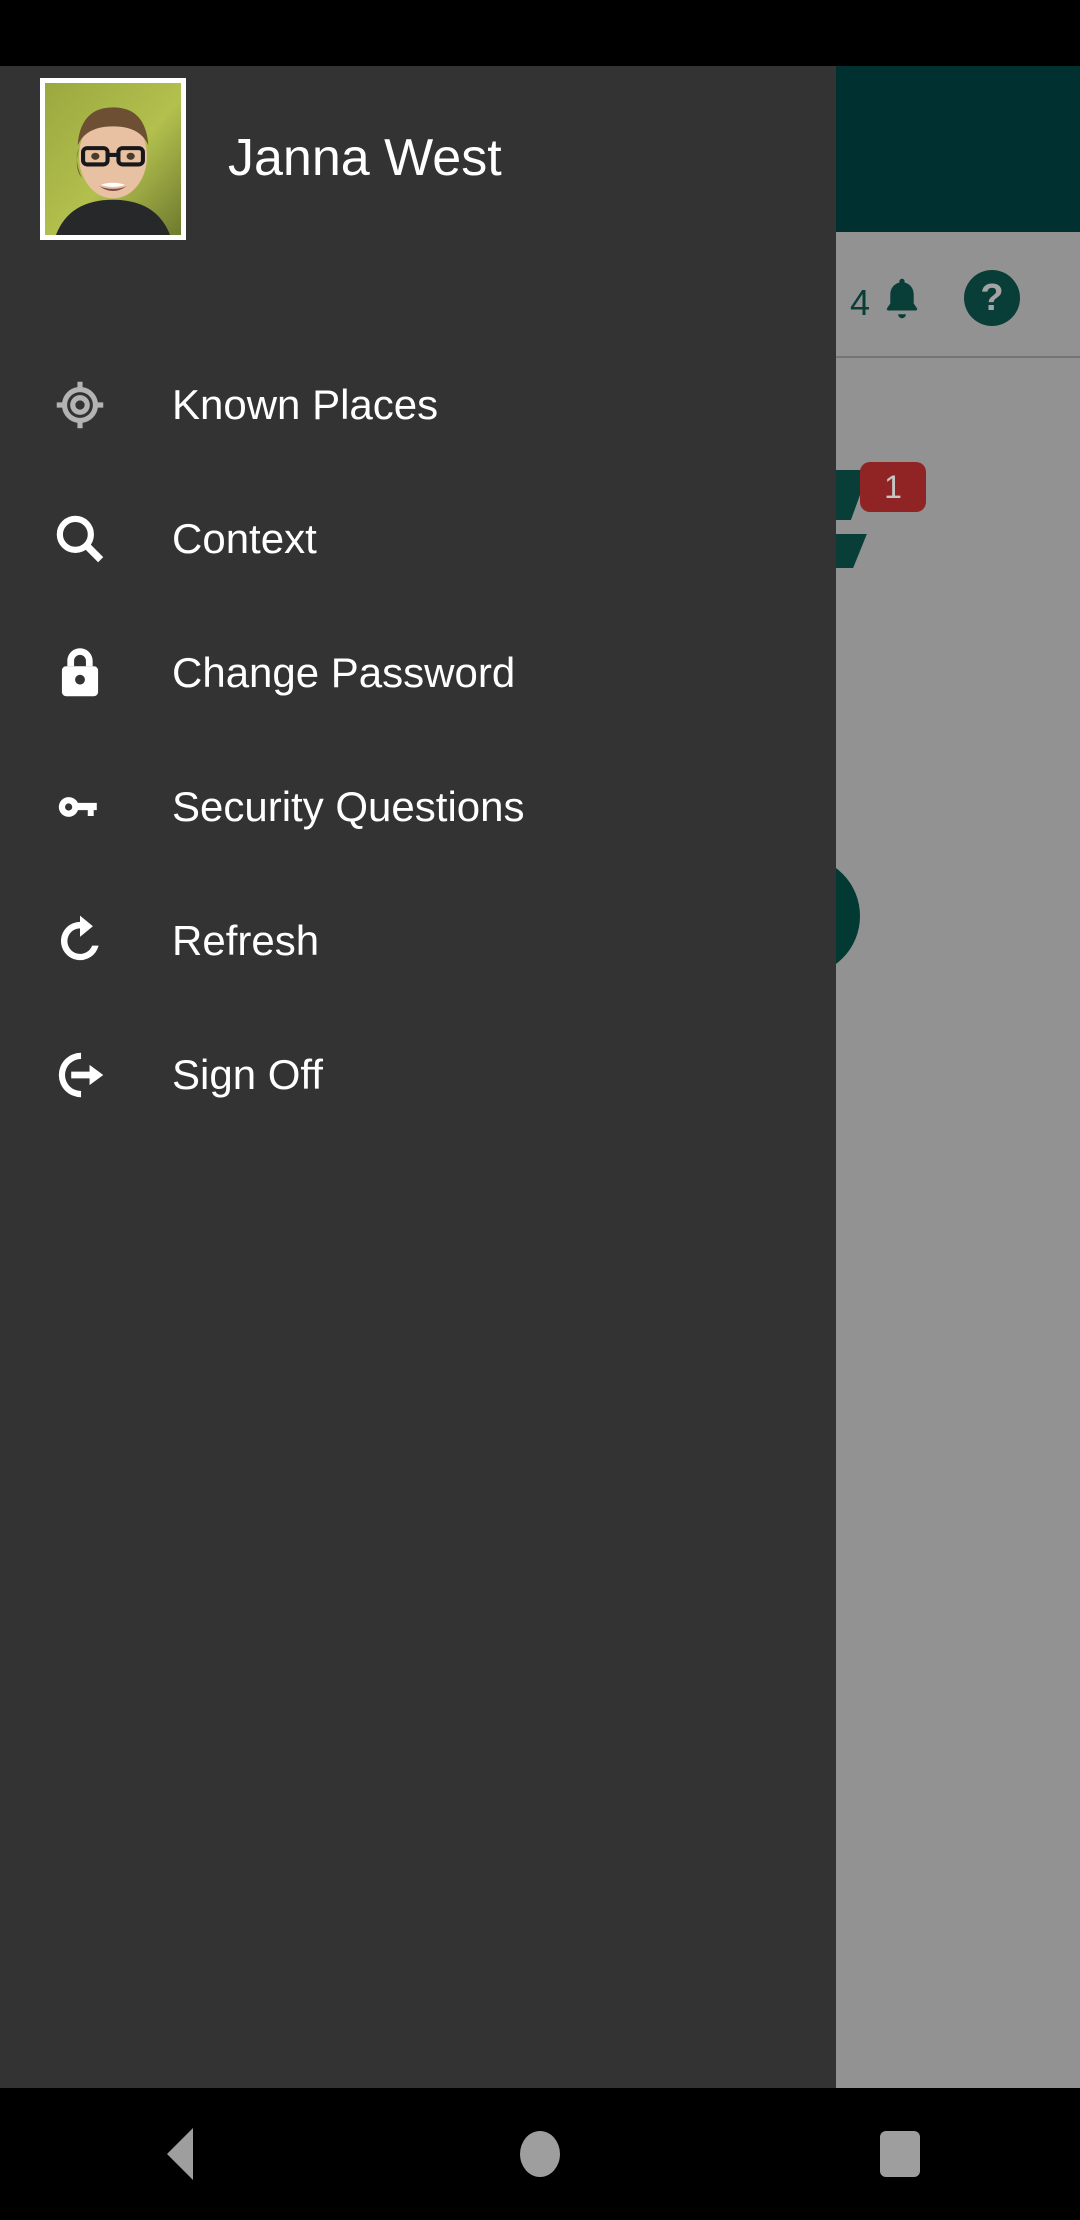 Image resolution: width=1080 pixels, height=2220 pixels. Describe the element at coordinates (348, 806) in the screenshot. I see `drawer-item-label: Security Questions` at that location.